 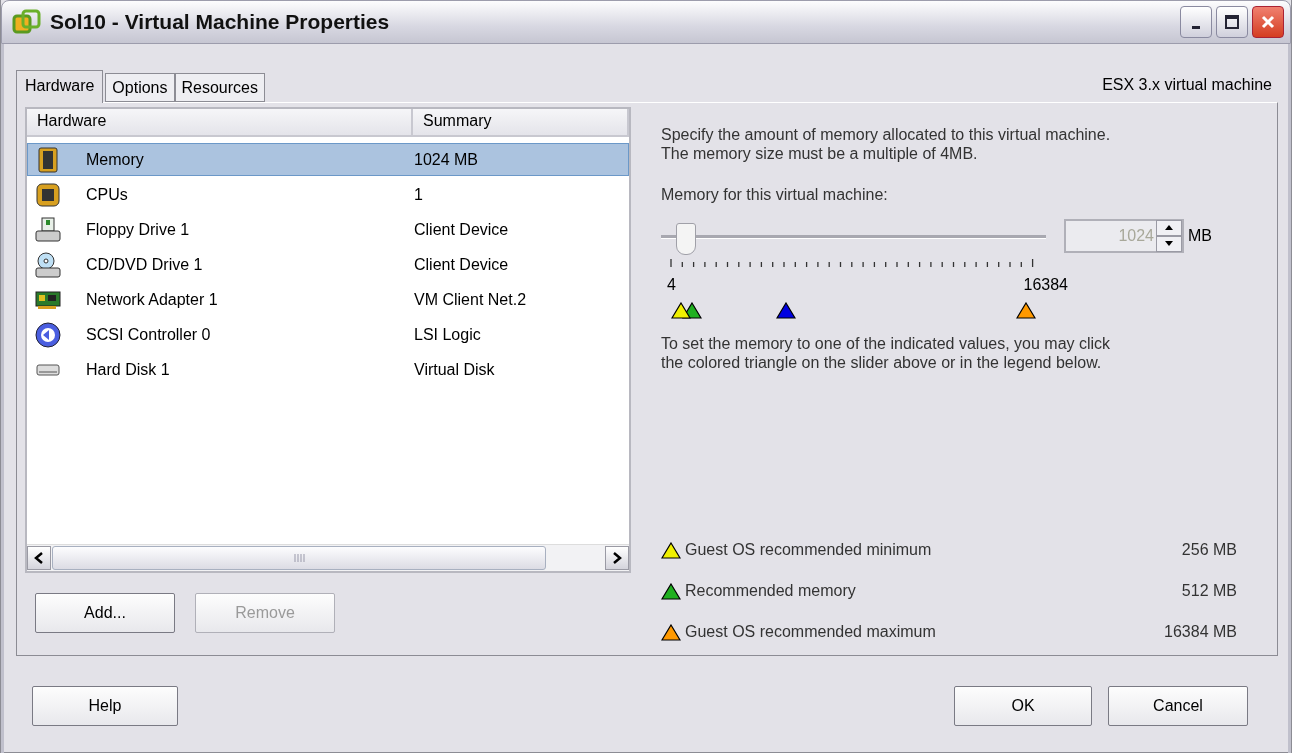 What do you see at coordinates (671, 284) in the screenshot?
I see `slider-min-label: 4` at bounding box center [671, 284].